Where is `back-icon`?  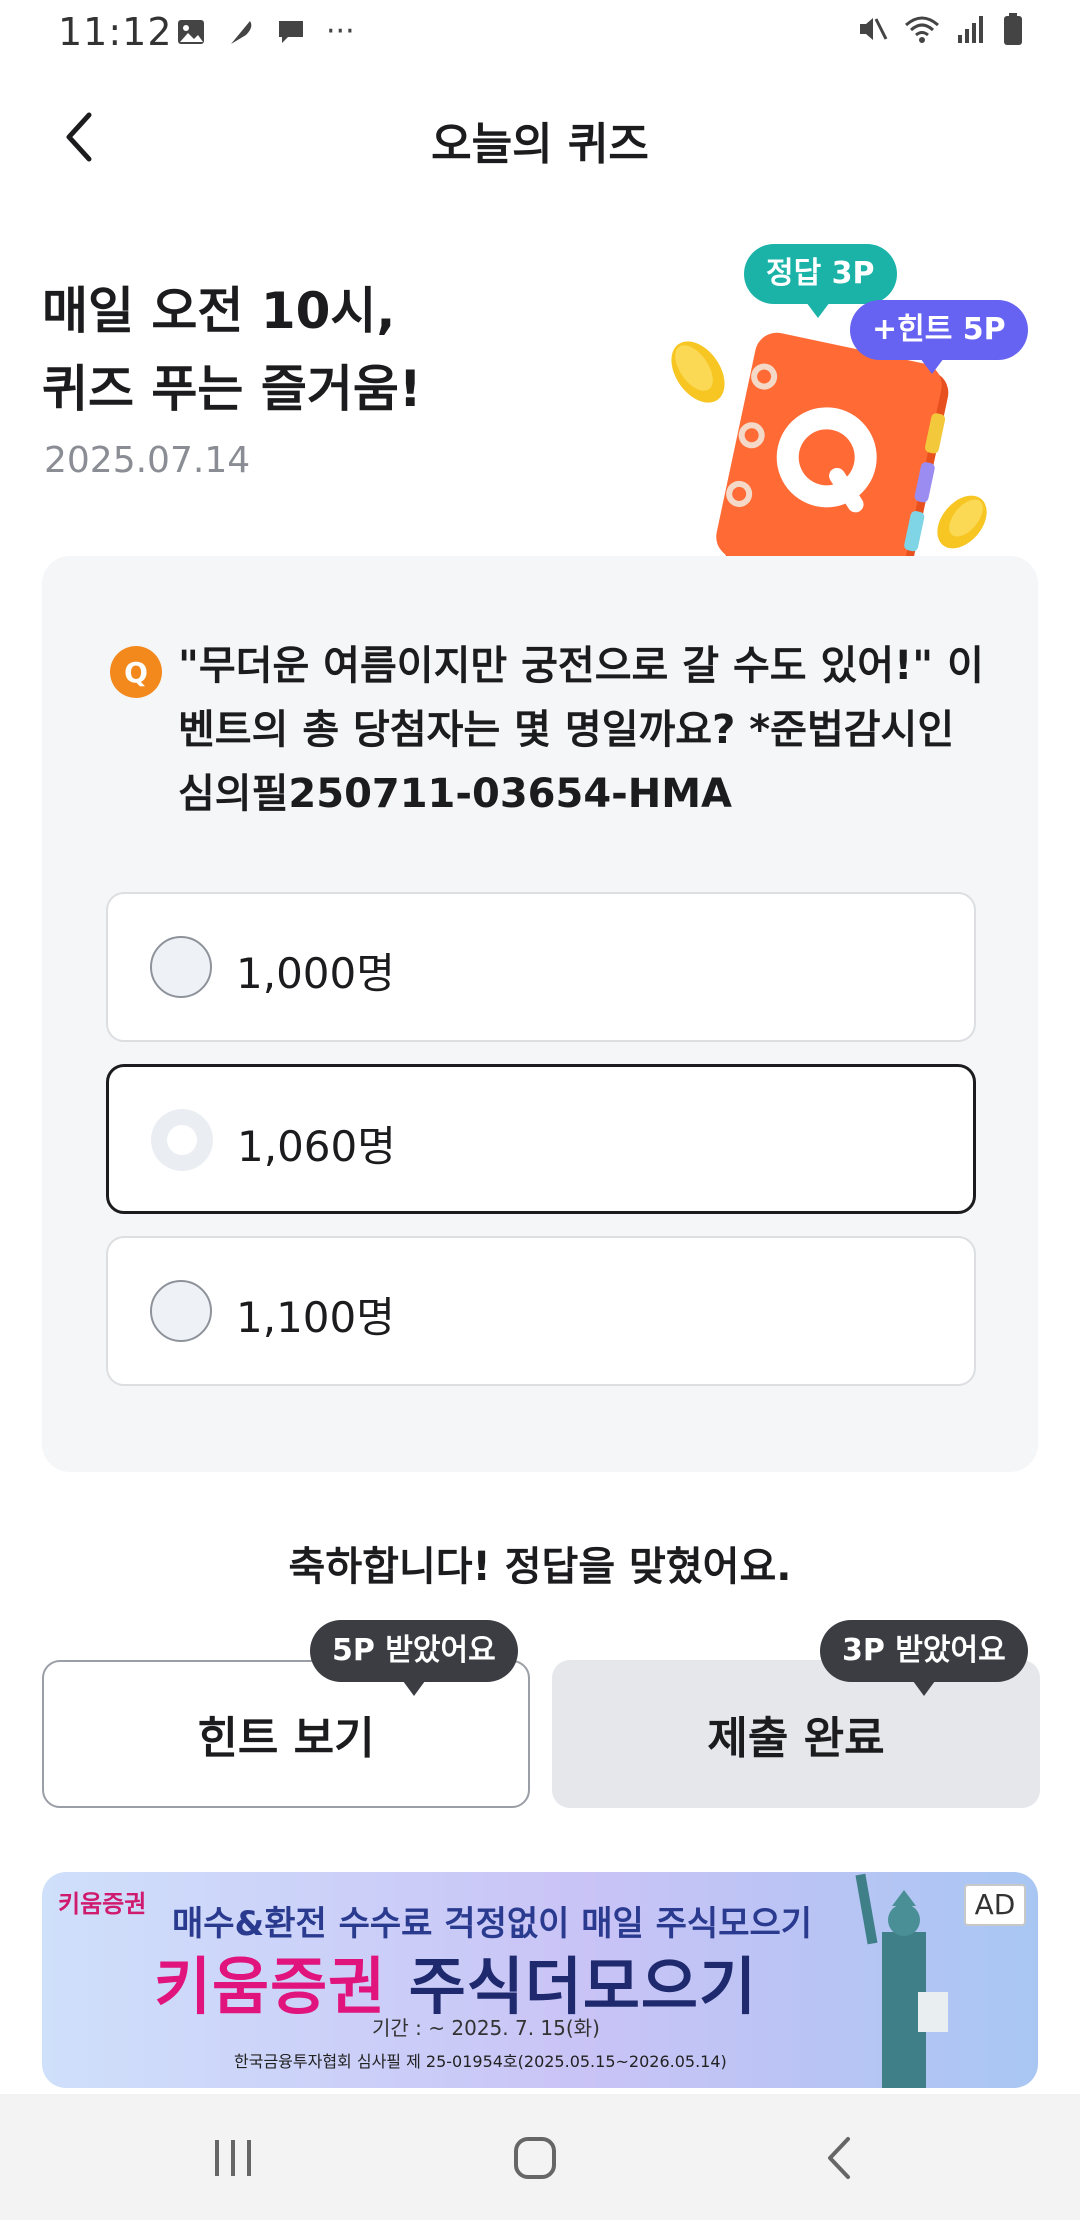
back-icon is located at coordinates (839, 2158).